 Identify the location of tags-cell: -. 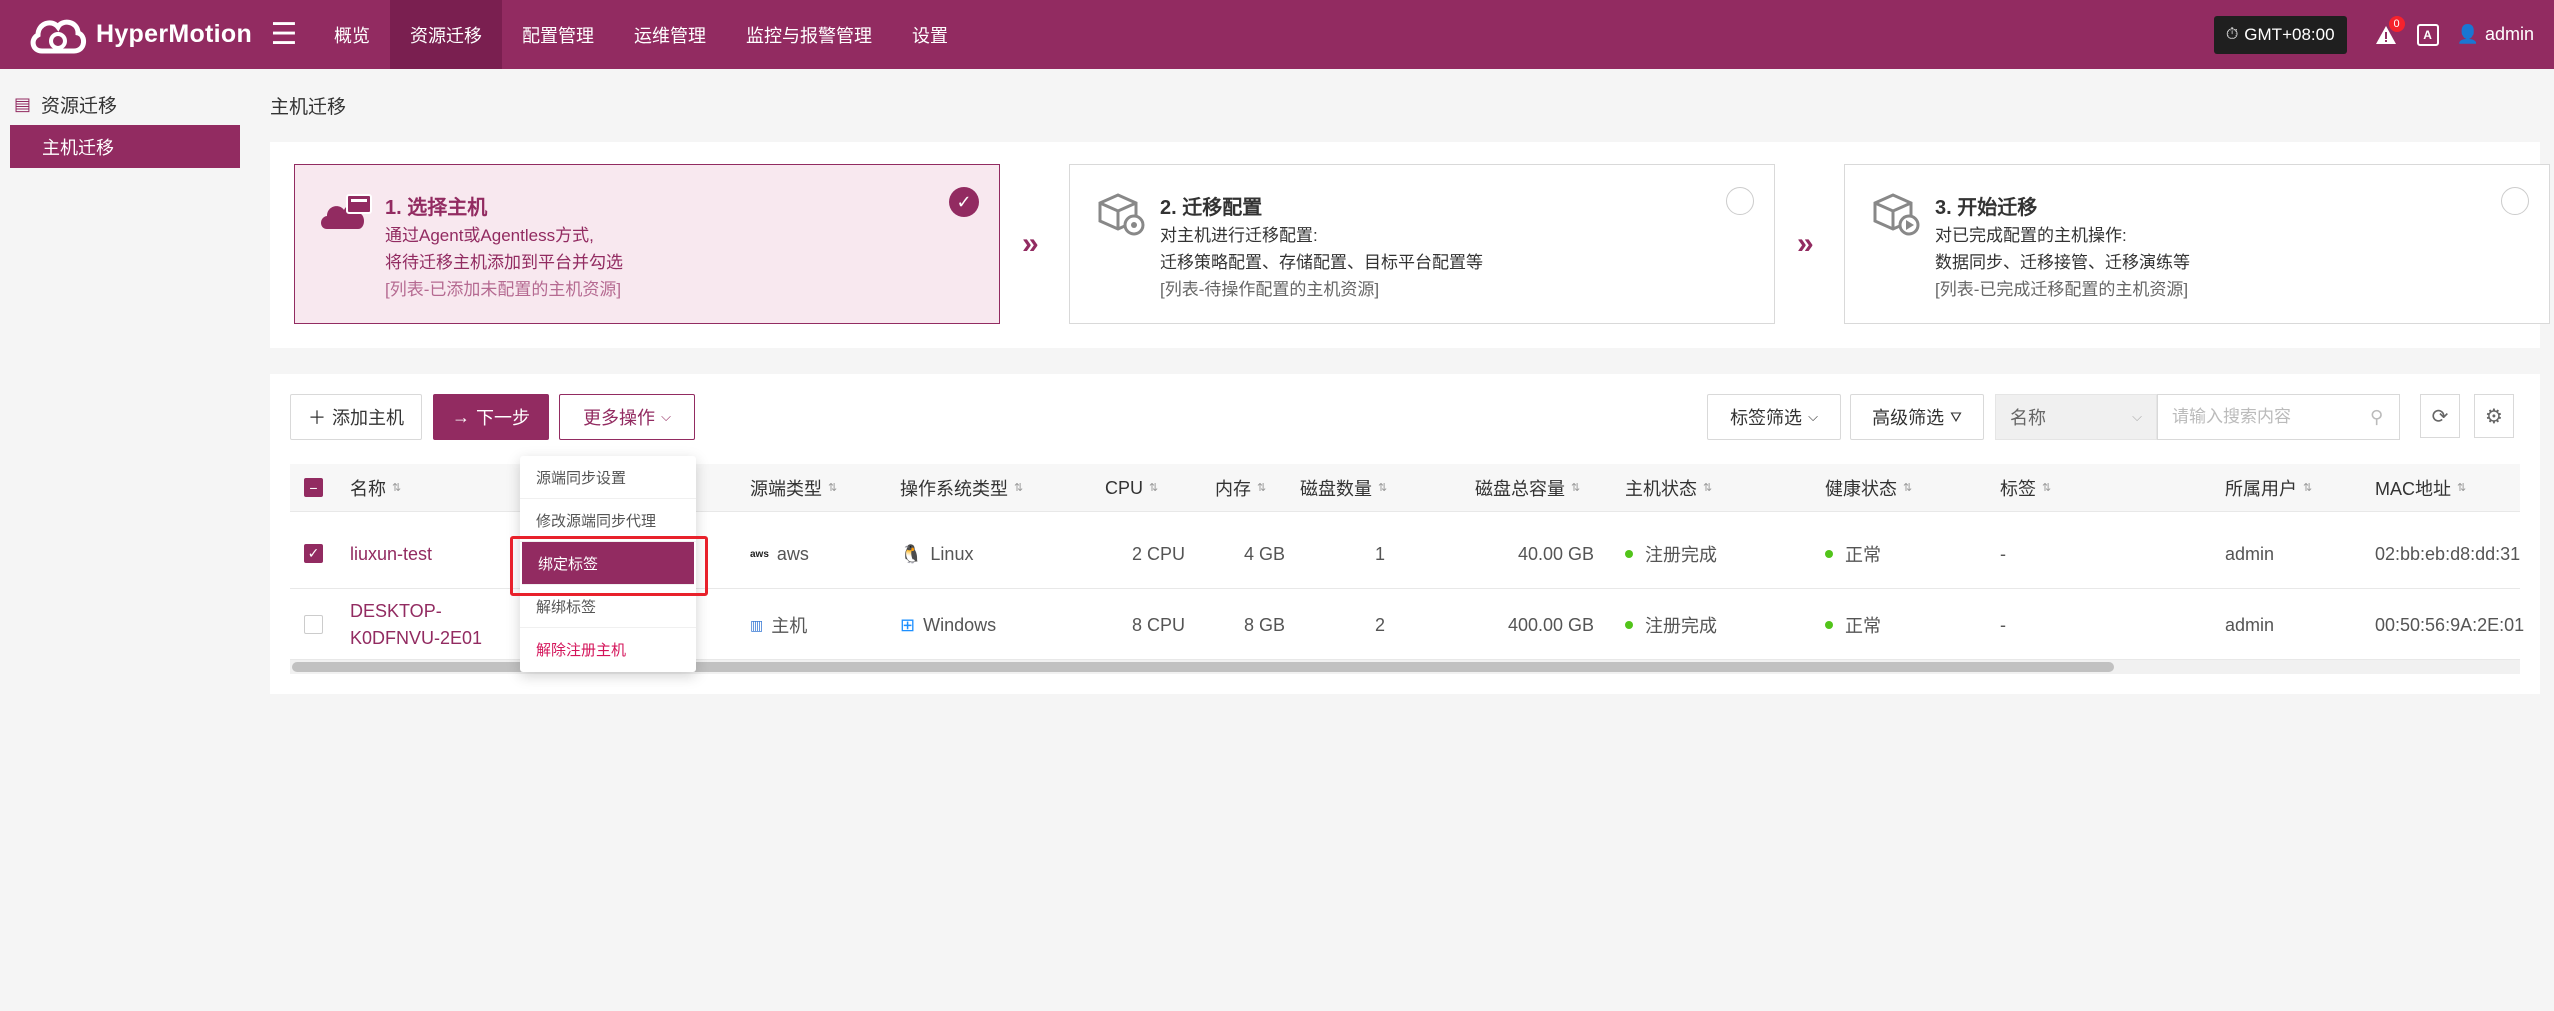
(2003, 624).